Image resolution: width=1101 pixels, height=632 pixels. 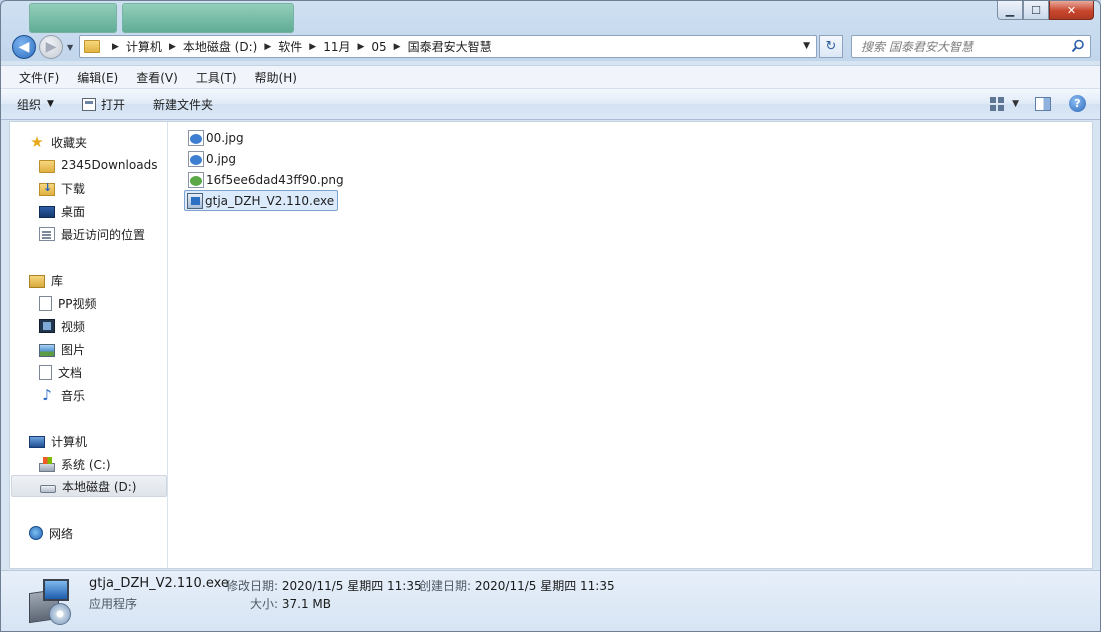 I want to click on nav-label: 文档, so click(x=70, y=372).